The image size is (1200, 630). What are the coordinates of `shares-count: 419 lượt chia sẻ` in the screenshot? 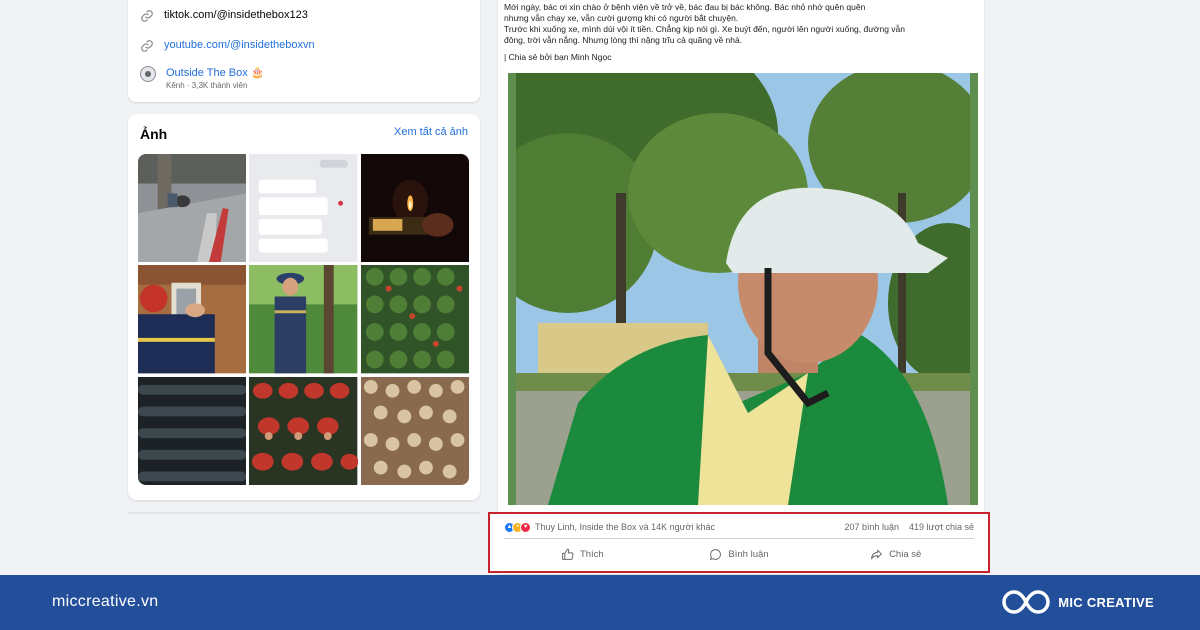 It's located at (941, 527).